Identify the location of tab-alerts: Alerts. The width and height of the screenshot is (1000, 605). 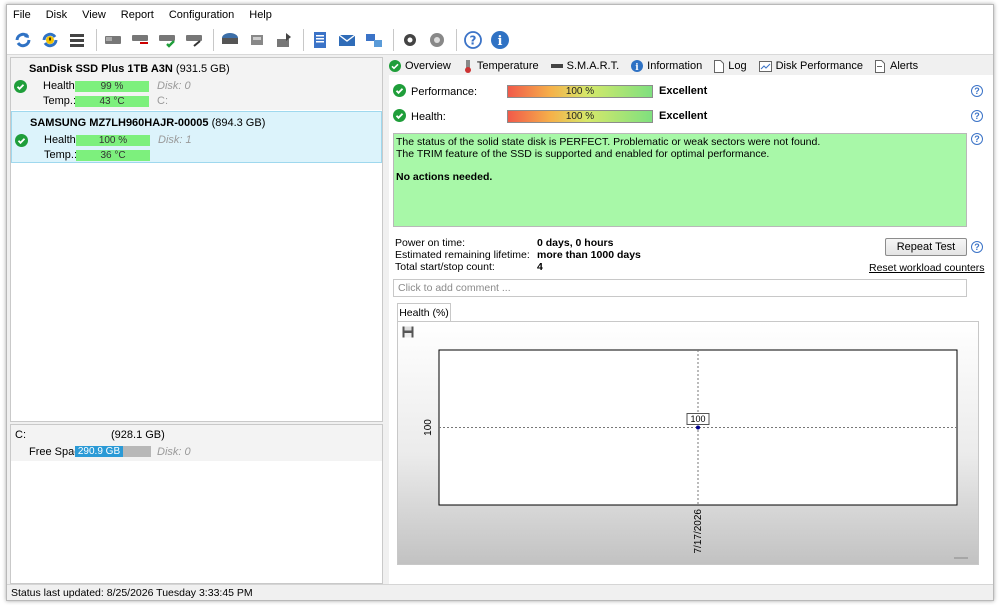
(896, 66).